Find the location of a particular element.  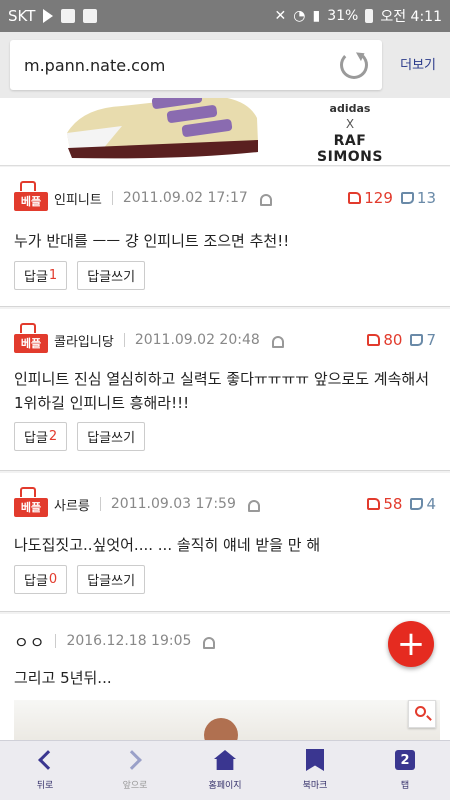

tabs-icon: 2 is located at coordinates (405, 760).